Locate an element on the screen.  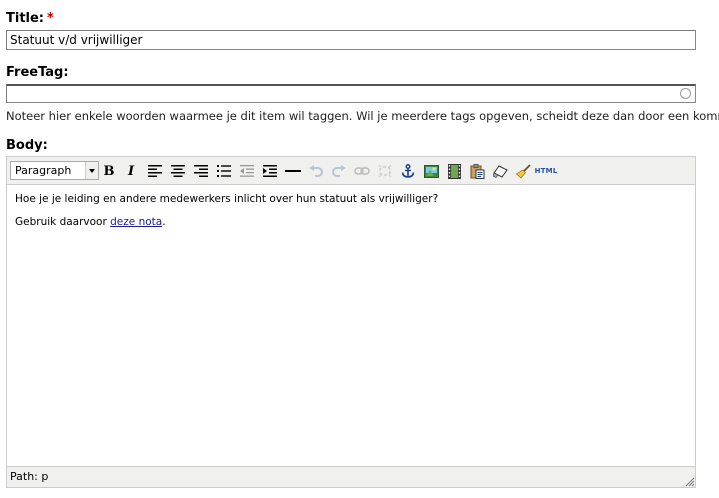
chevron-down-icon is located at coordinates (91, 170).